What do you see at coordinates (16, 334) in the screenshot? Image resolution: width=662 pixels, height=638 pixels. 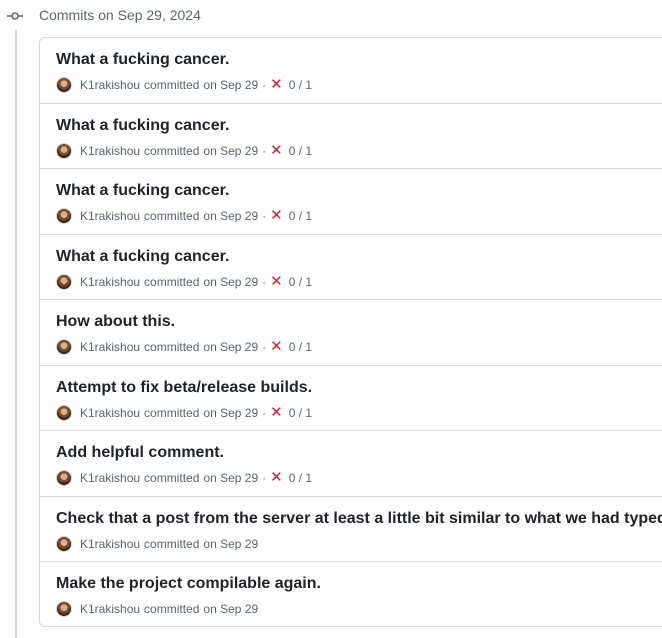 I see `timeline-line` at bounding box center [16, 334].